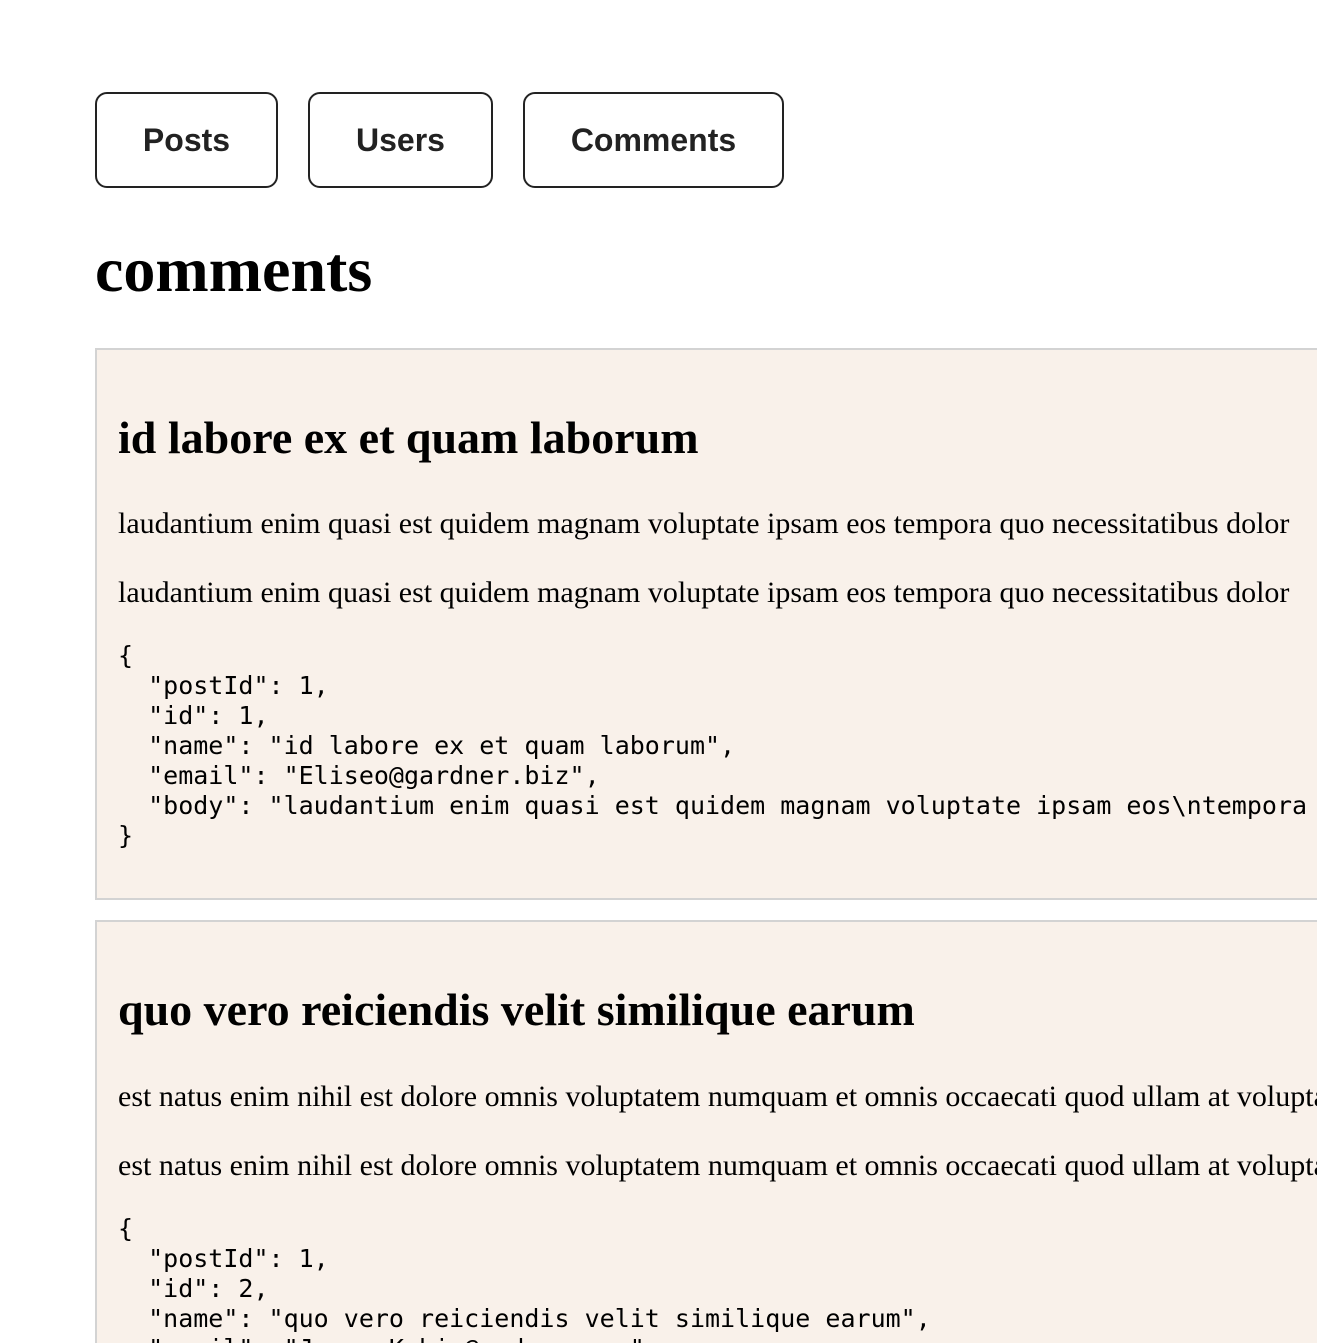 This screenshot has width=1317, height=1343. I want to click on comments-button: Comments, so click(653, 140).